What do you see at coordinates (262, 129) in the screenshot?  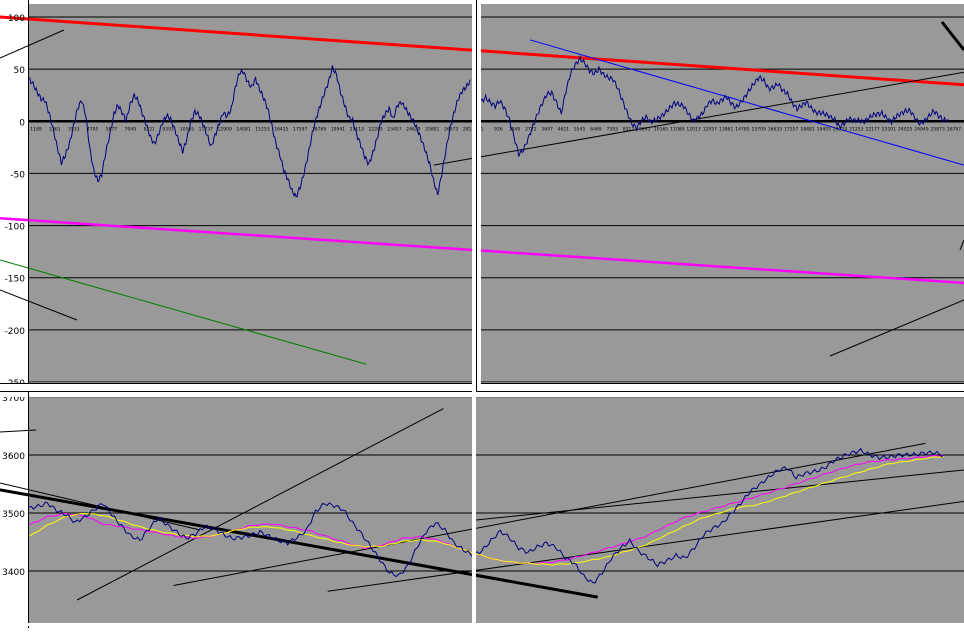 I see `oscillator-x-tick-label: 15253` at bounding box center [262, 129].